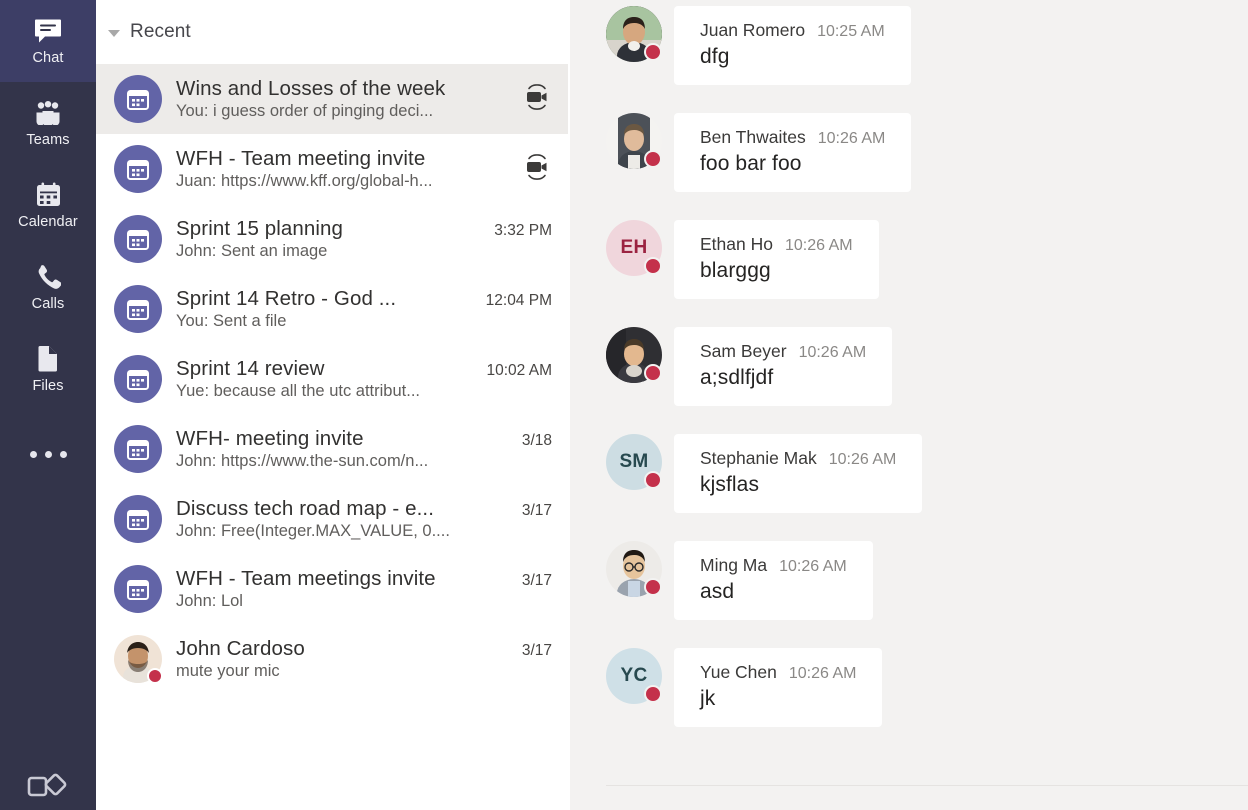  Describe the element at coordinates (734, 565) in the screenshot. I see `message-sender: Ming Ma` at that location.